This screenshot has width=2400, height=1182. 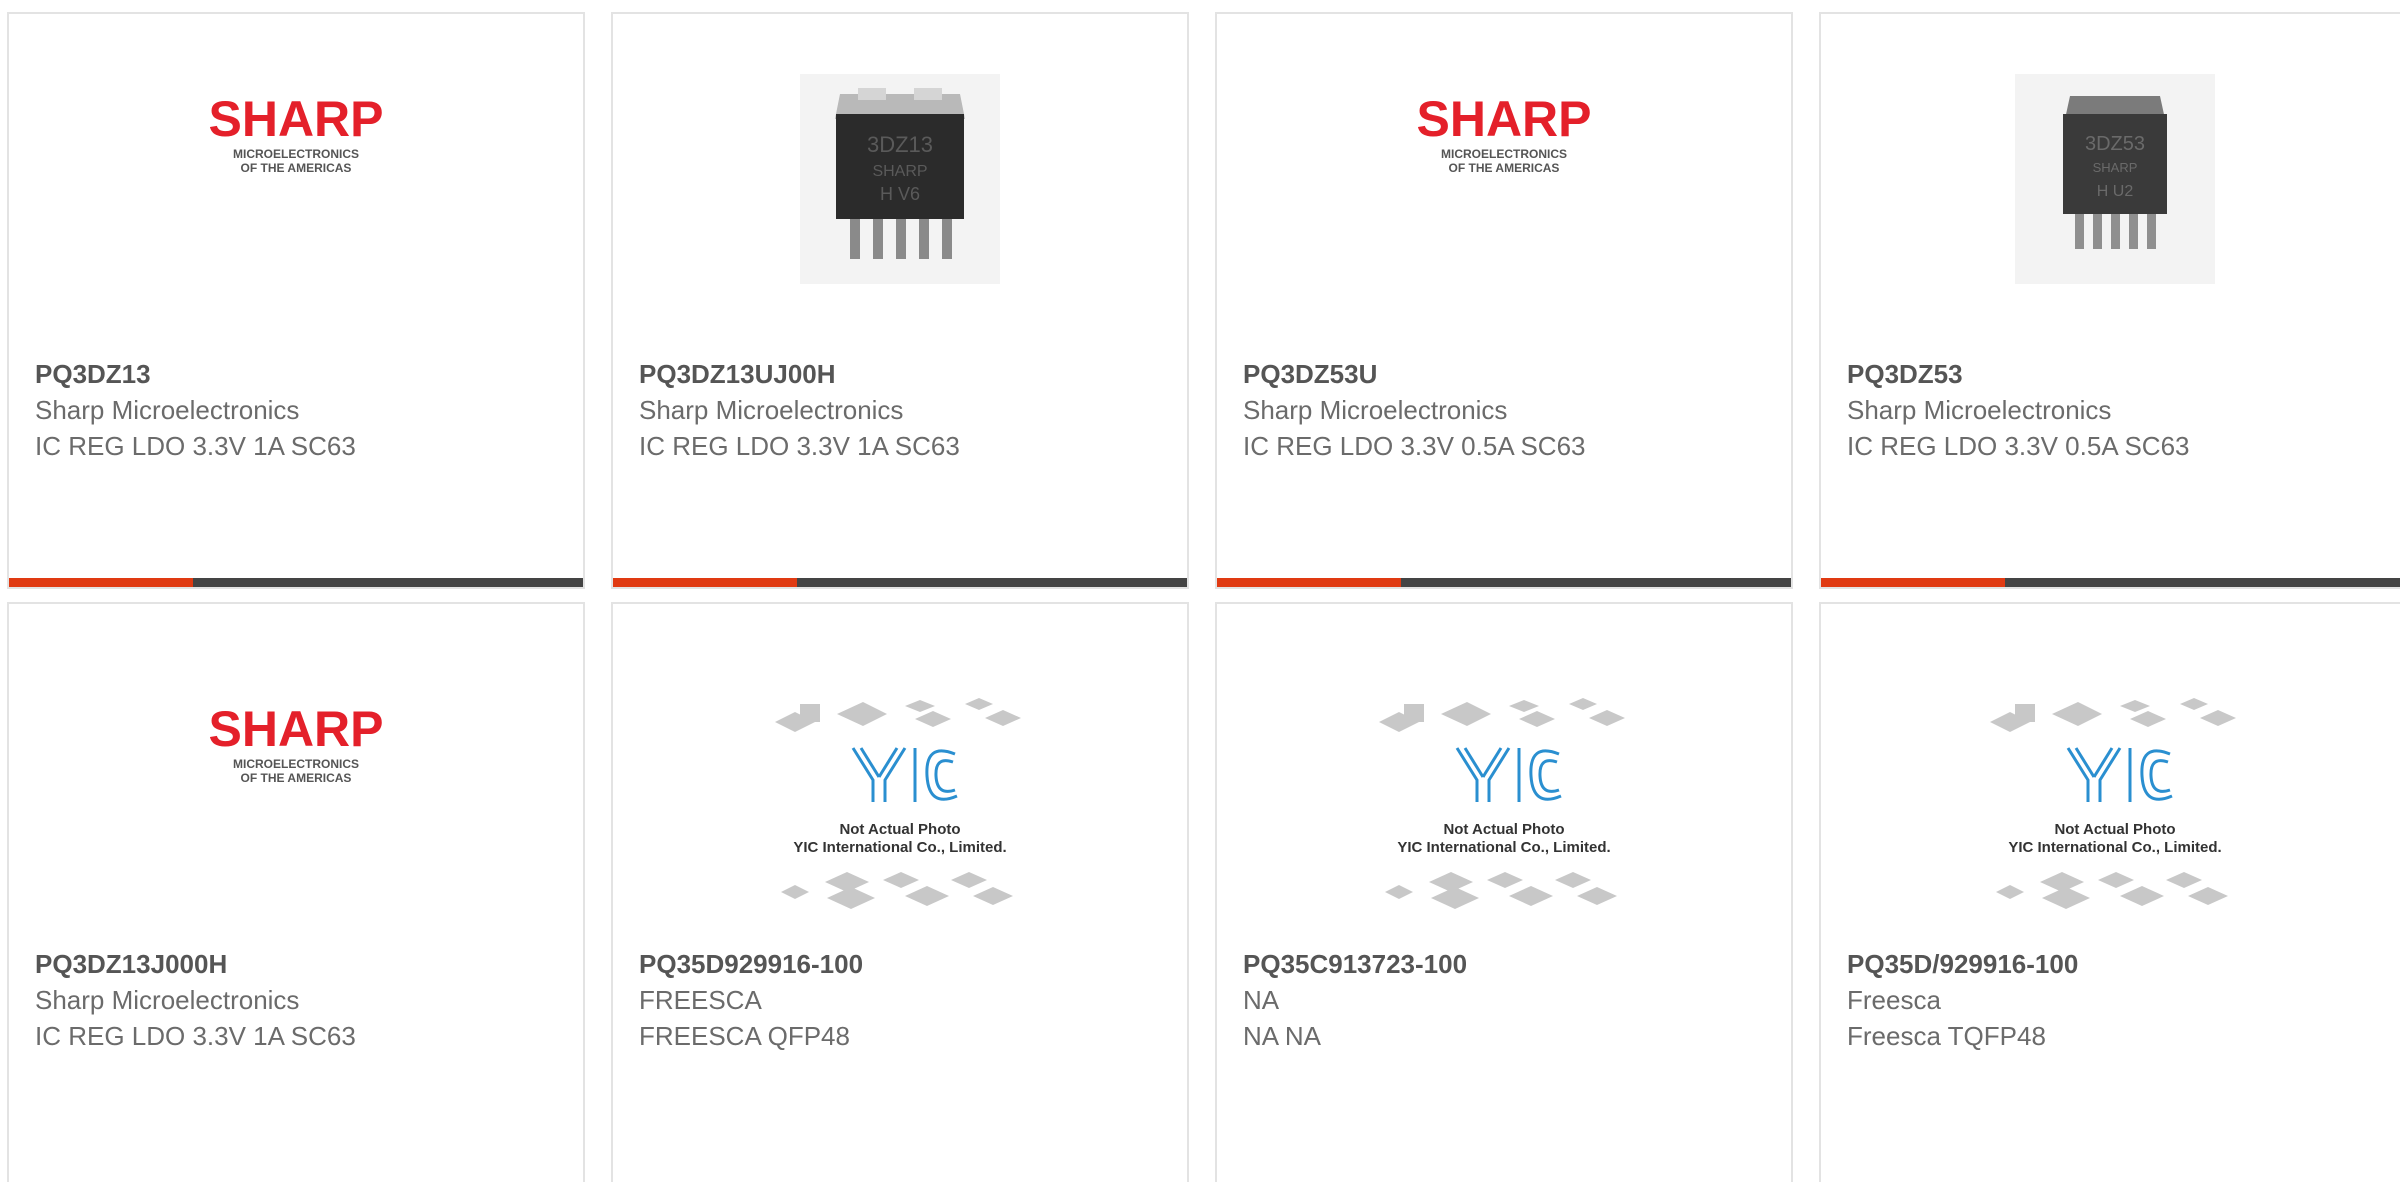 What do you see at coordinates (1261, 1000) in the screenshot?
I see `manufacturer: NA` at bounding box center [1261, 1000].